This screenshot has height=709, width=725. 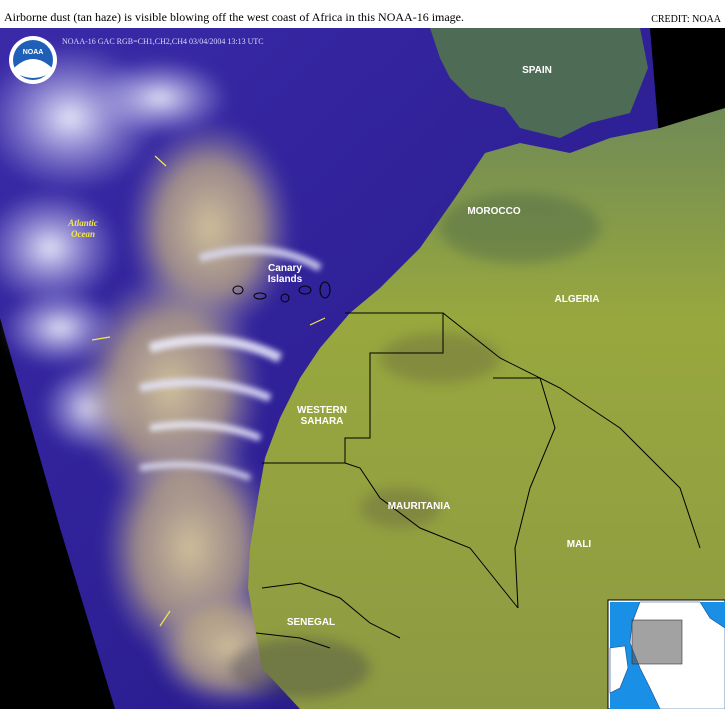 What do you see at coordinates (311, 622) in the screenshot?
I see `label-senegal: SENEGAL` at bounding box center [311, 622].